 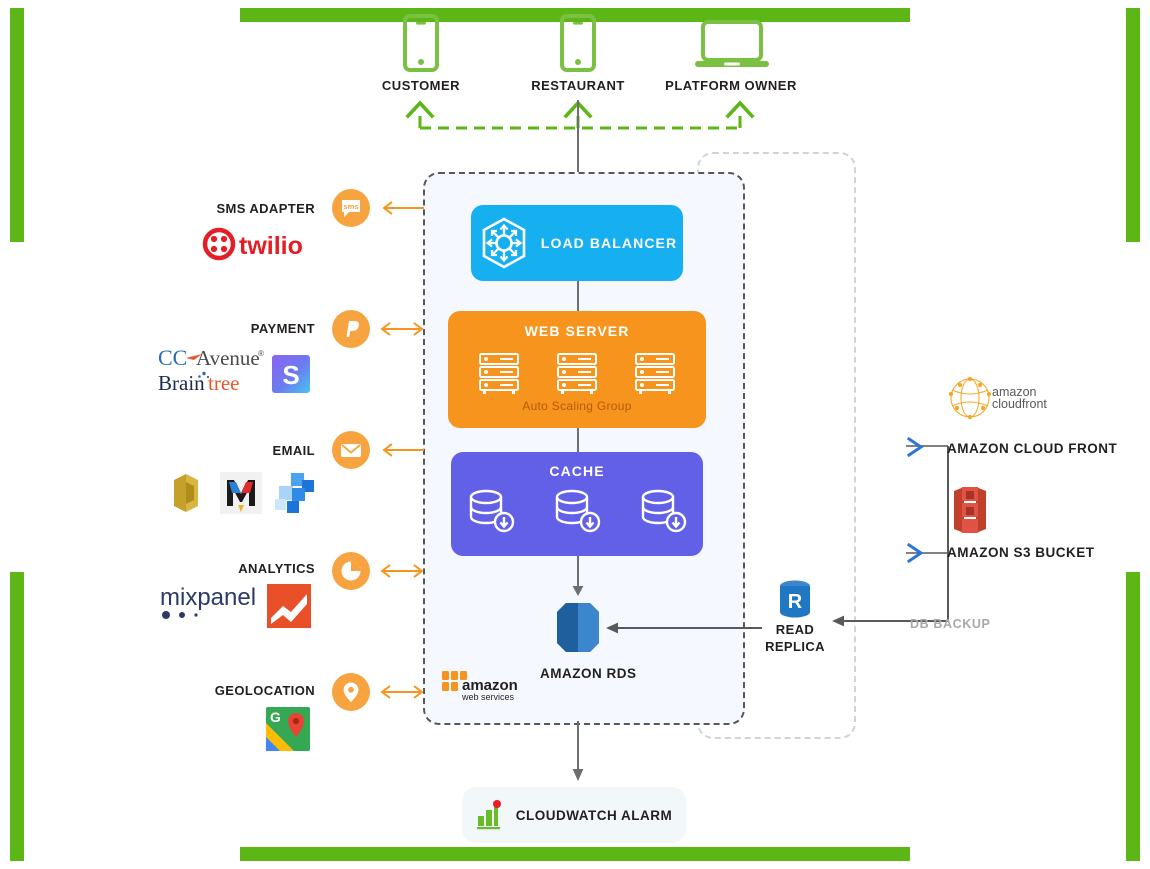 What do you see at coordinates (241, 493) in the screenshot?
I see `vendor-logo-mandrill` at bounding box center [241, 493].